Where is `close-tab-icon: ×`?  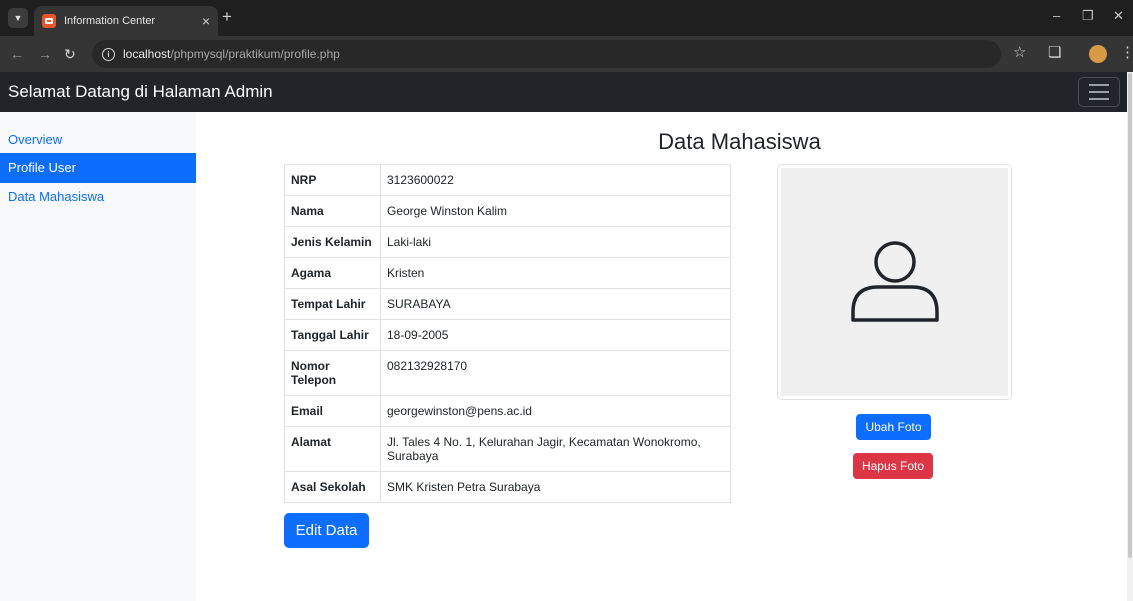 close-tab-icon: × is located at coordinates (206, 21).